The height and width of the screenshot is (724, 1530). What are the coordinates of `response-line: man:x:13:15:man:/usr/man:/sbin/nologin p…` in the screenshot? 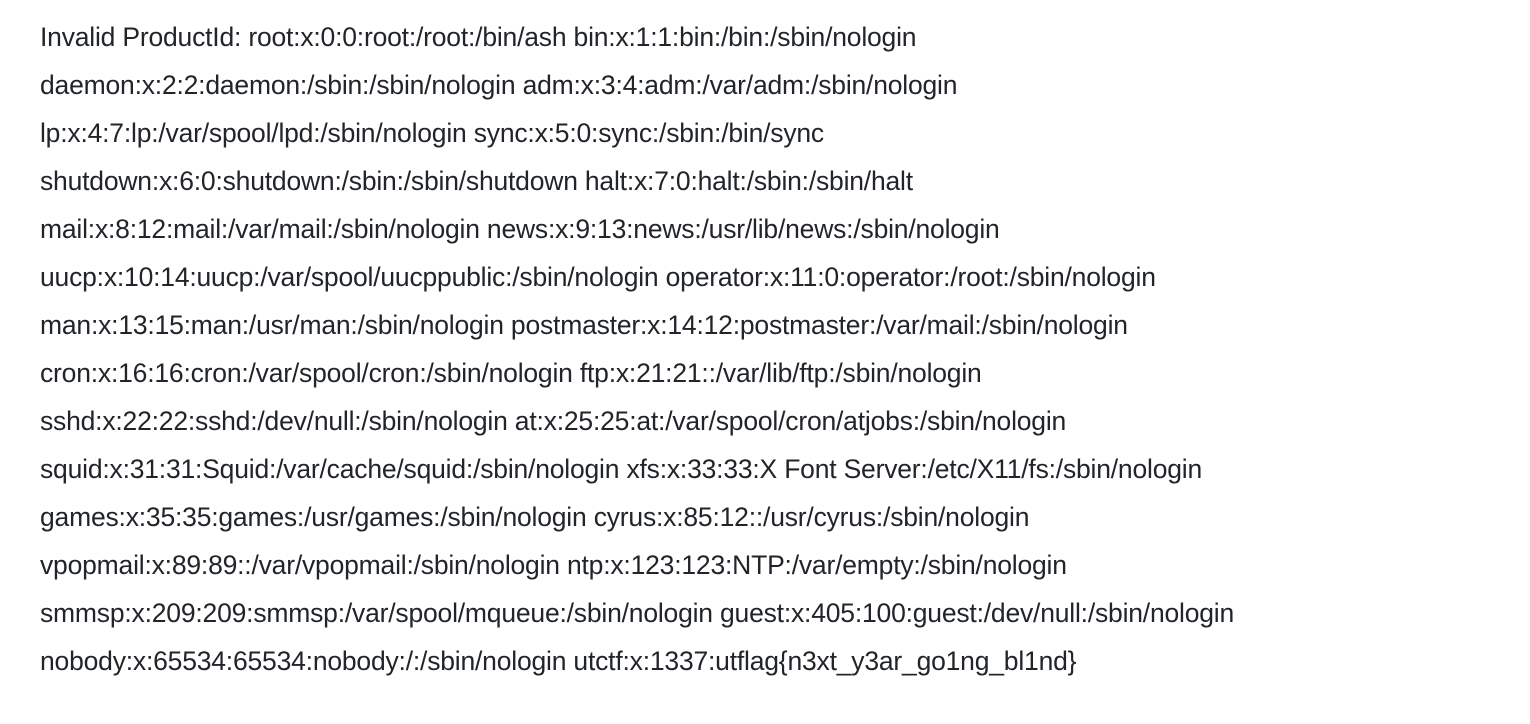 It's located at (584, 325).